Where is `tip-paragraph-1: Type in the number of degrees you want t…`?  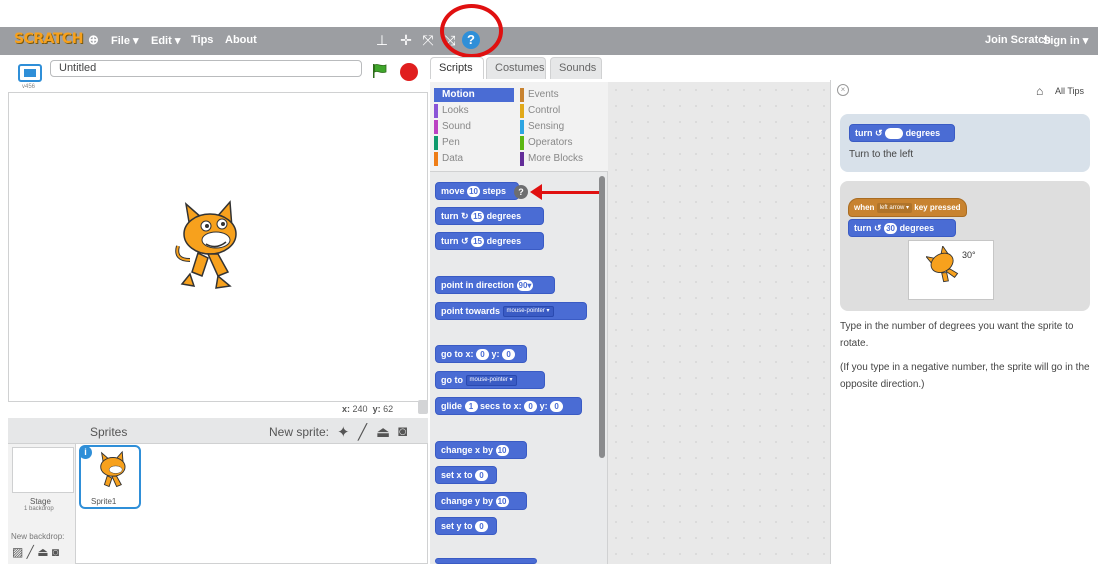 tip-paragraph-1: Type in the number of degrees you want t… is located at coordinates (957, 335).